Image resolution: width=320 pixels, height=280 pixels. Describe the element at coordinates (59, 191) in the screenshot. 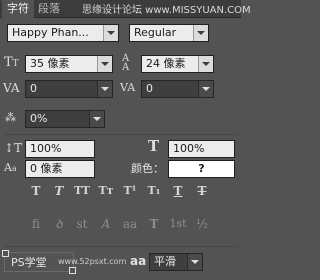

I see `faux-italic-icon: T` at that location.